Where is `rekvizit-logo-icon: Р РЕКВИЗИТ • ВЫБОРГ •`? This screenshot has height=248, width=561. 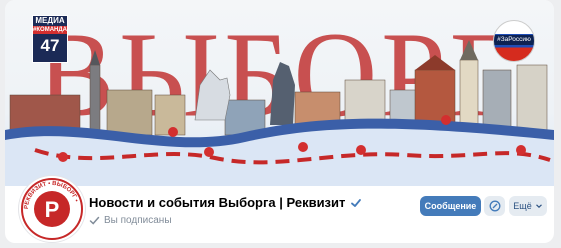 rekvizit-logo-icon: Р РЕКВИЗИТ • ВЫБОРГ • is located at coordinates (52, 209).